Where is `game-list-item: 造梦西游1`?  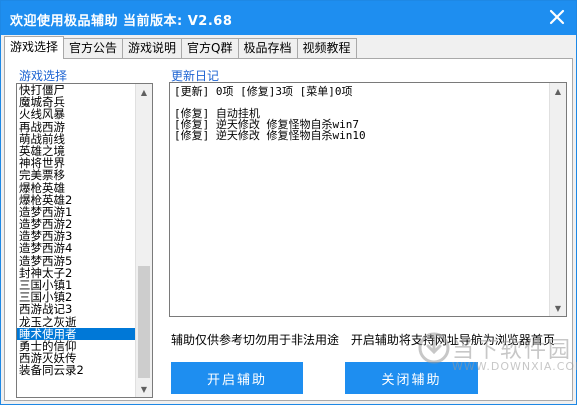 game-list-item: 造梦西游1 is located at coordinates (76, 212).